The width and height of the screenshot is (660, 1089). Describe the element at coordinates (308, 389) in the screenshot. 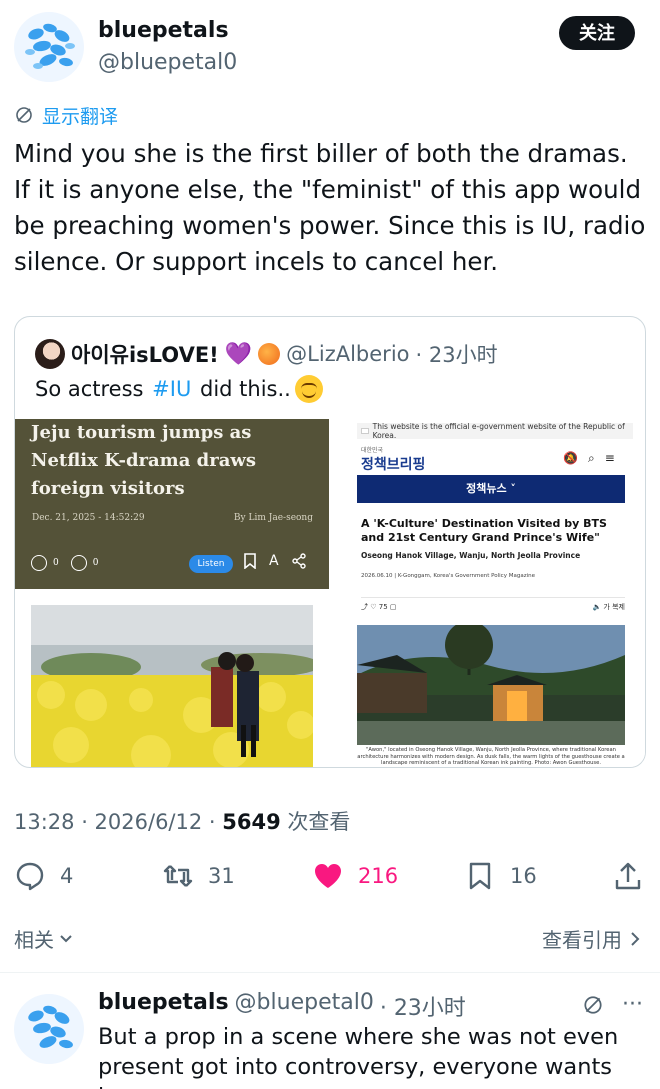

I see `smiling-face-emoji-icon` at that location.